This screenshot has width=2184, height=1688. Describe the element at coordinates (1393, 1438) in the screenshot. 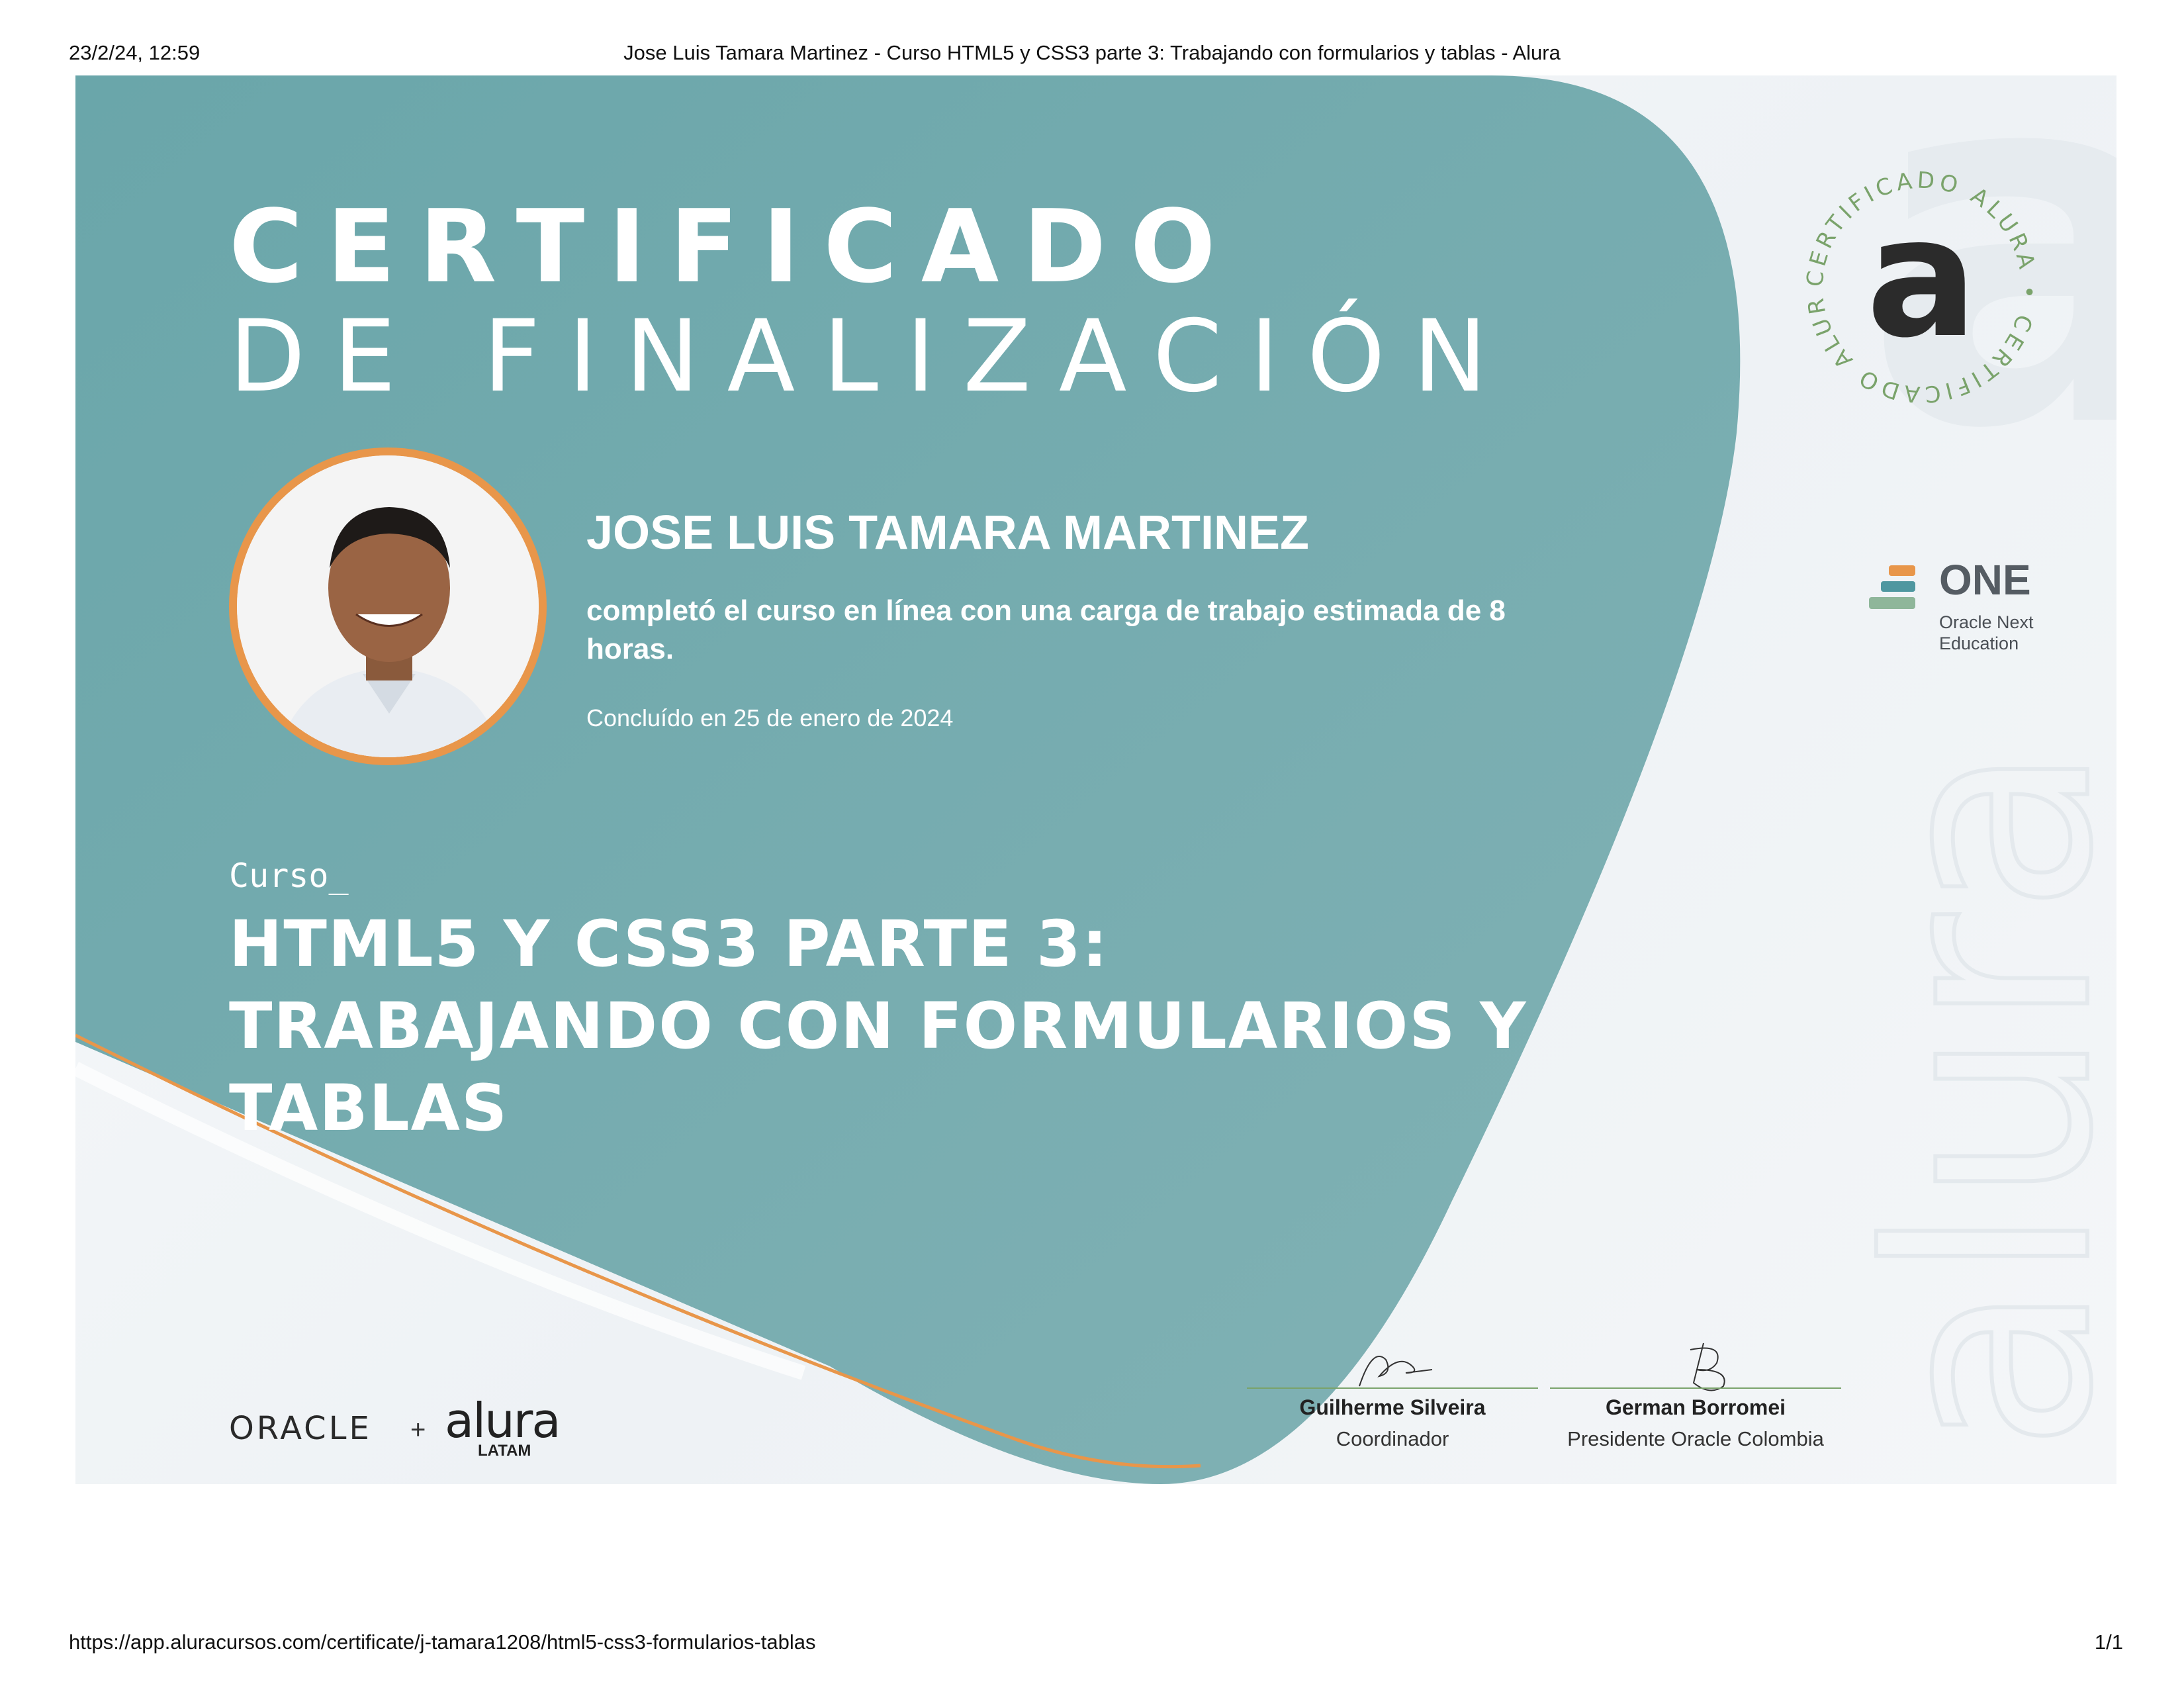

I see `signatory-1-role: Coordinador` at that location.